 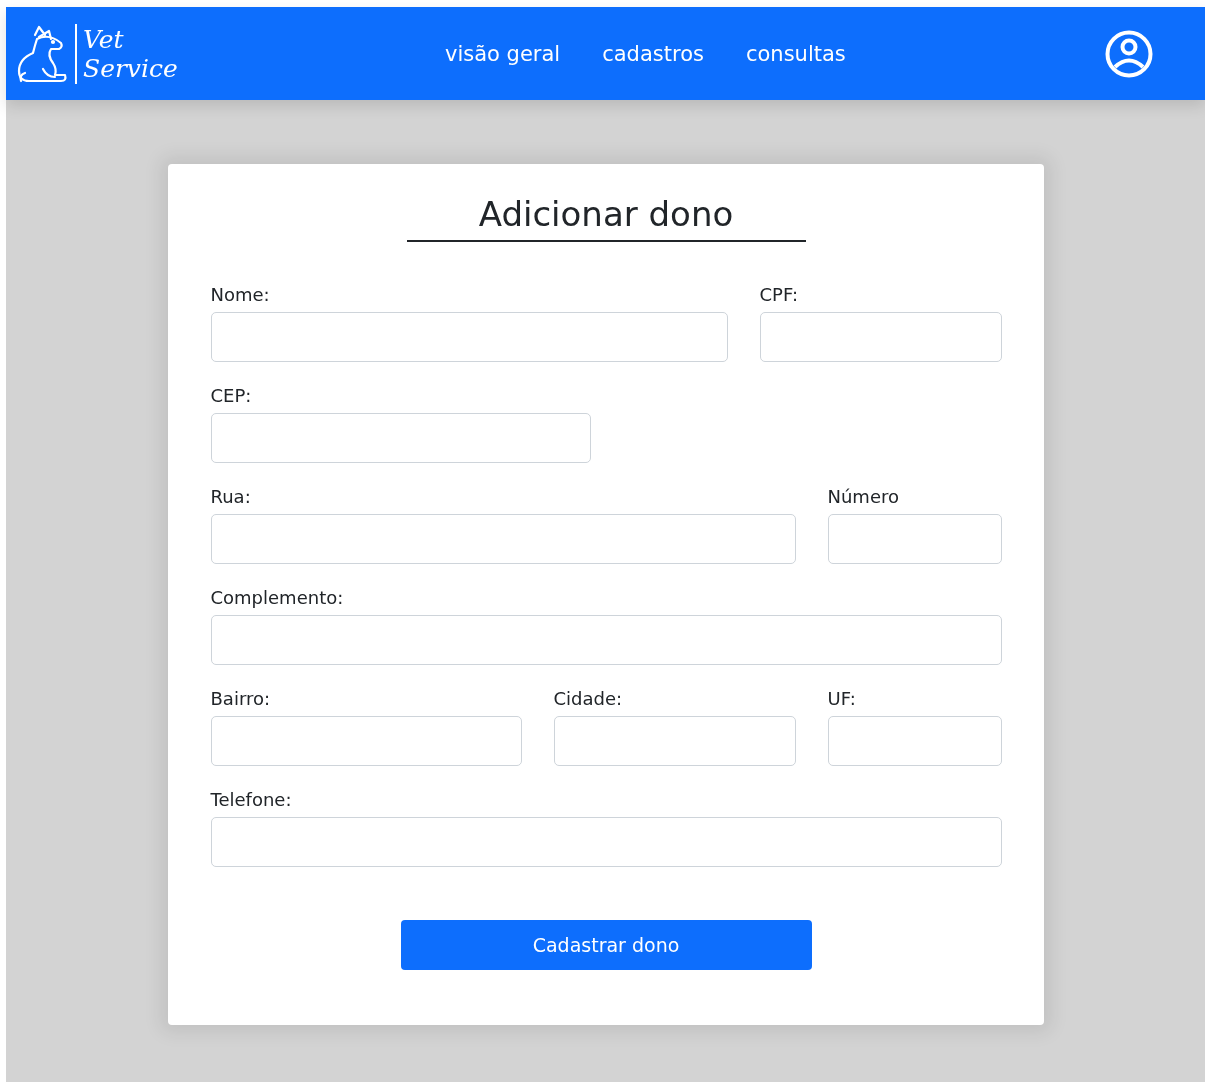 I want to click on field-label: Cidade:, so click(x=588, y=699).